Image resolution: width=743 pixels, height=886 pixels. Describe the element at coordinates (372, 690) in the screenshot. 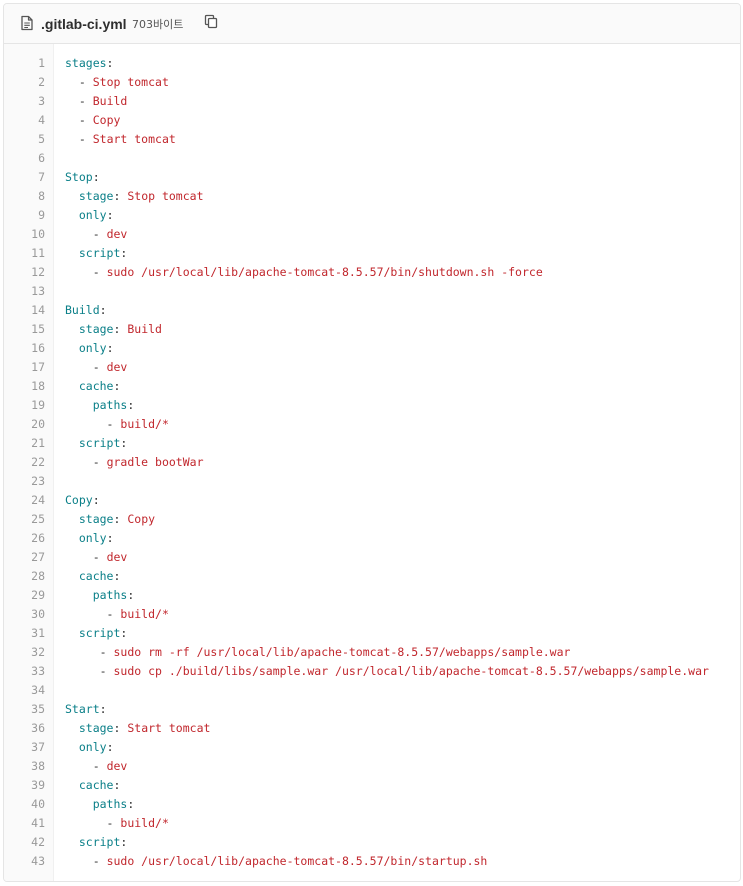

I see `code-line: 34` at that location.